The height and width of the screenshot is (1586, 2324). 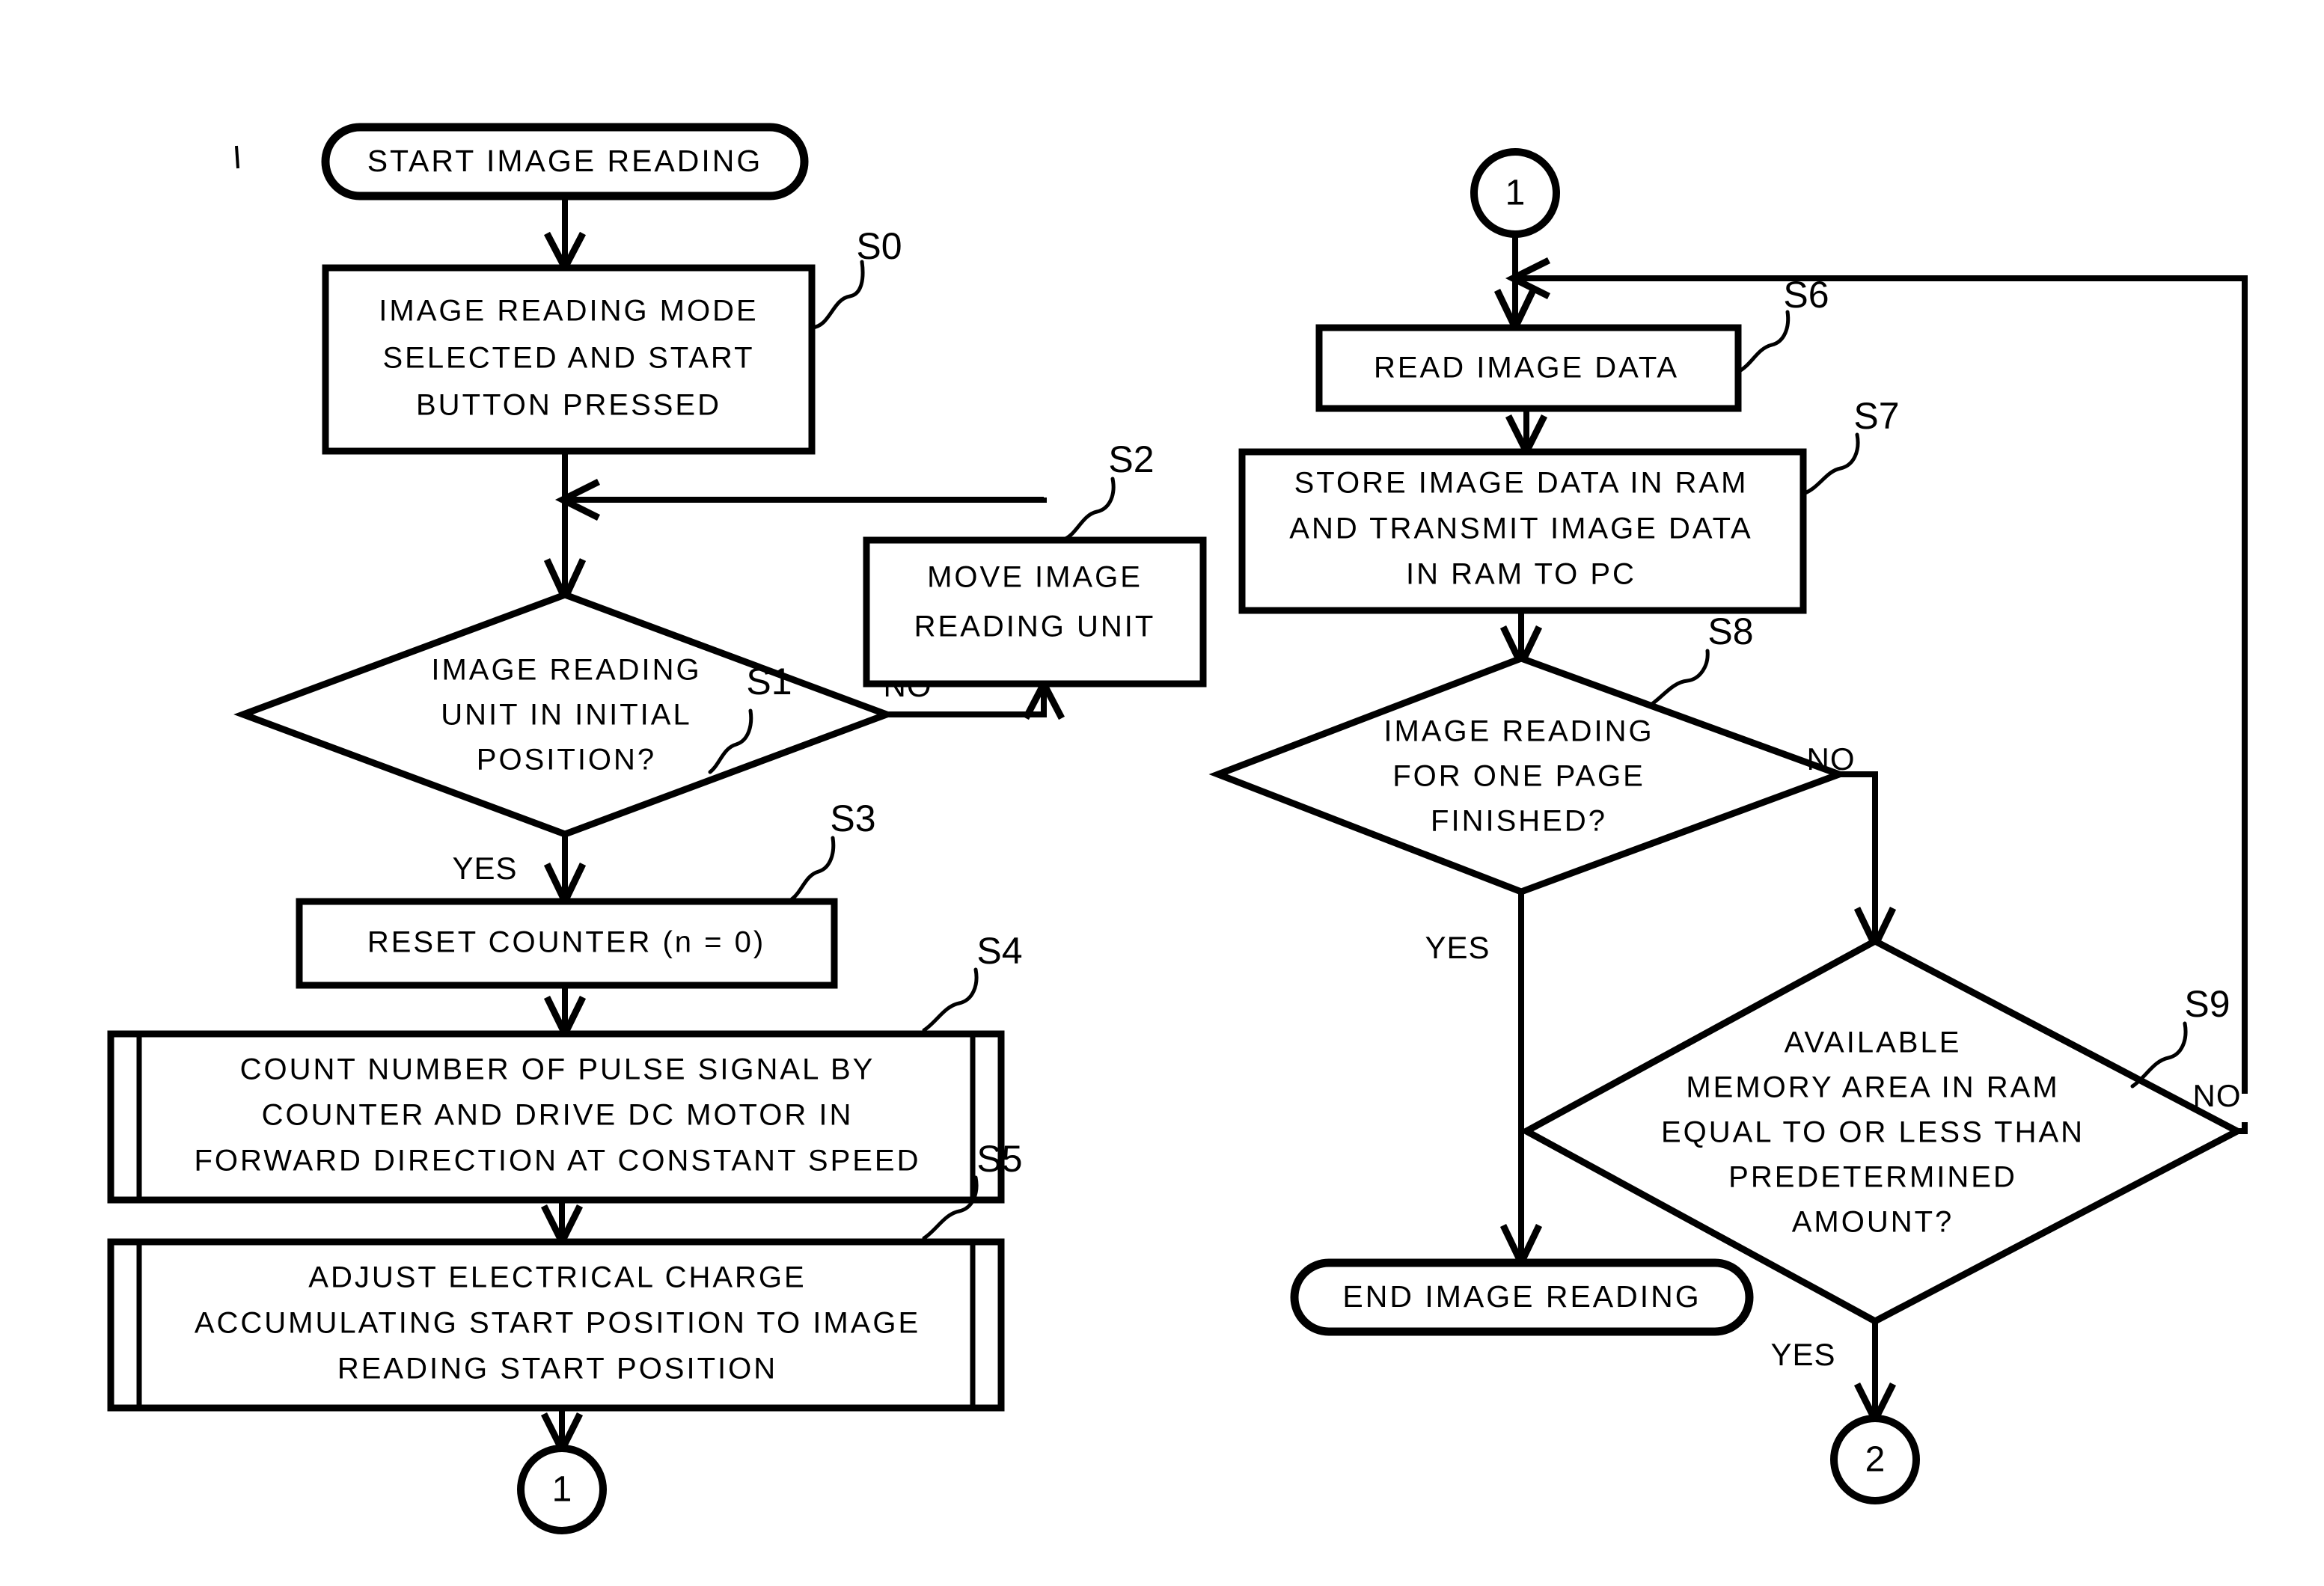 What do you see at coordinates (1035, 626) in the screenshot?
I see `s2-line-2: READING UNIT` at bounding box center [1035, 626].